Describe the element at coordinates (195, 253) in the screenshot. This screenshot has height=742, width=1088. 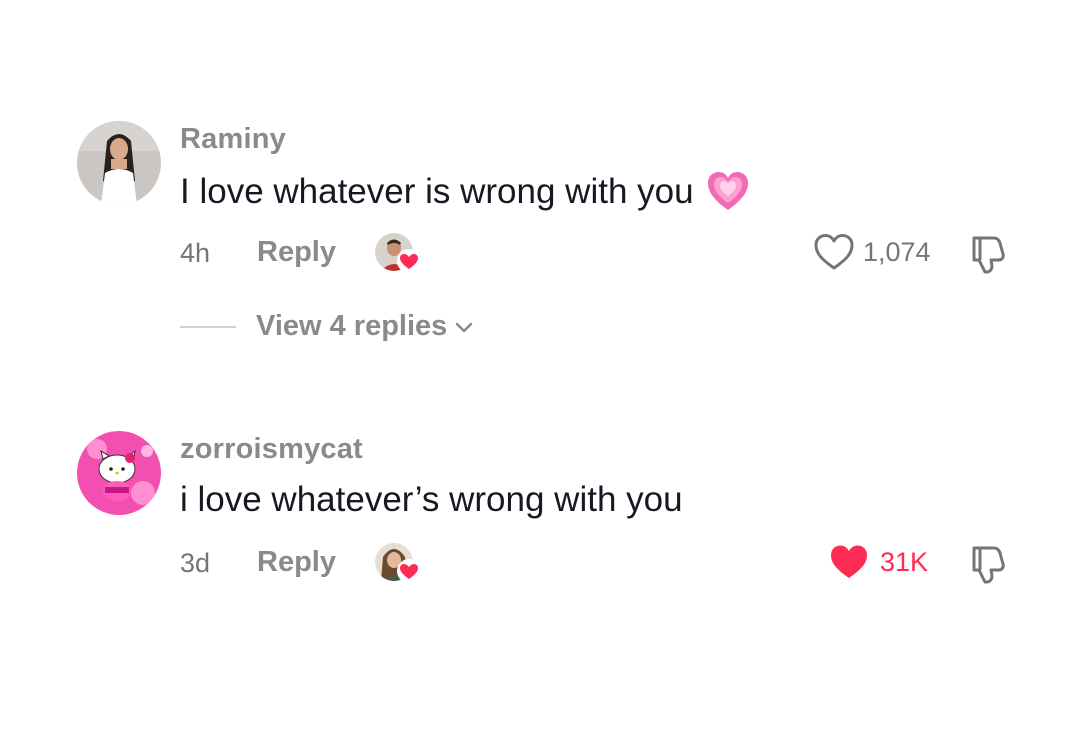
I see `comment-time: 4h` at that location.